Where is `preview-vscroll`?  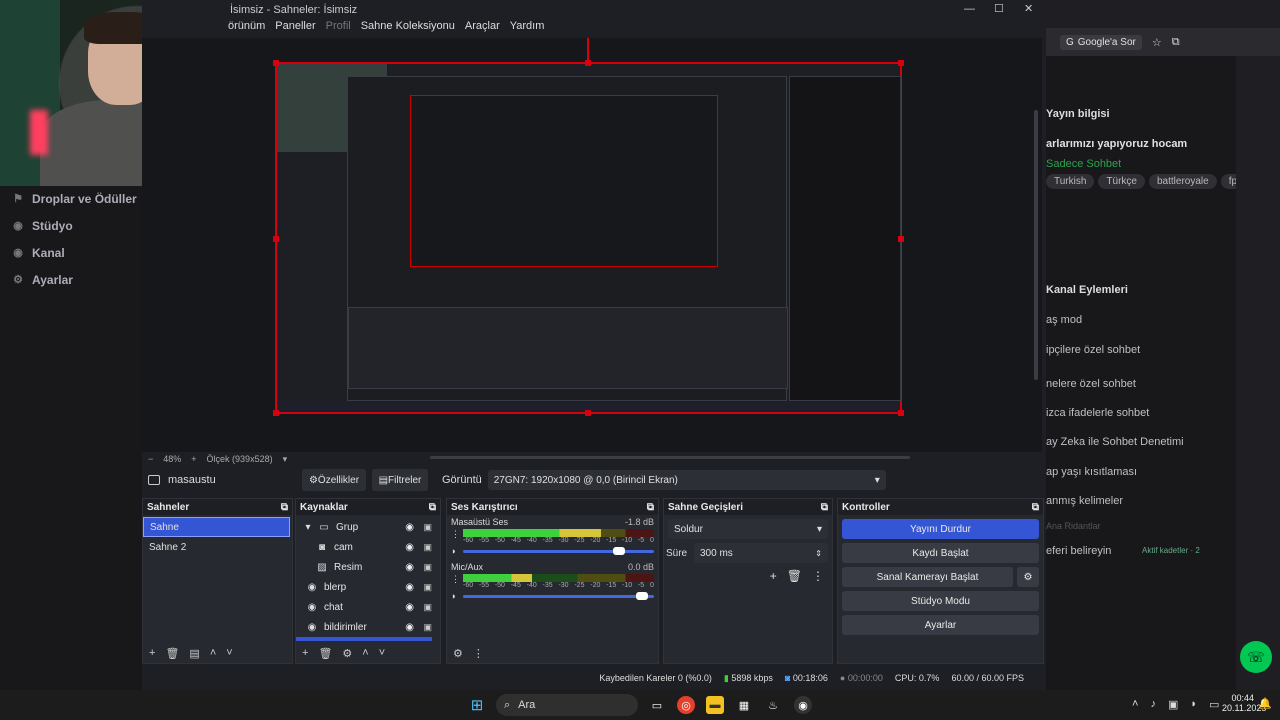
preview-vscroll is located at coordinates (1036, 245).